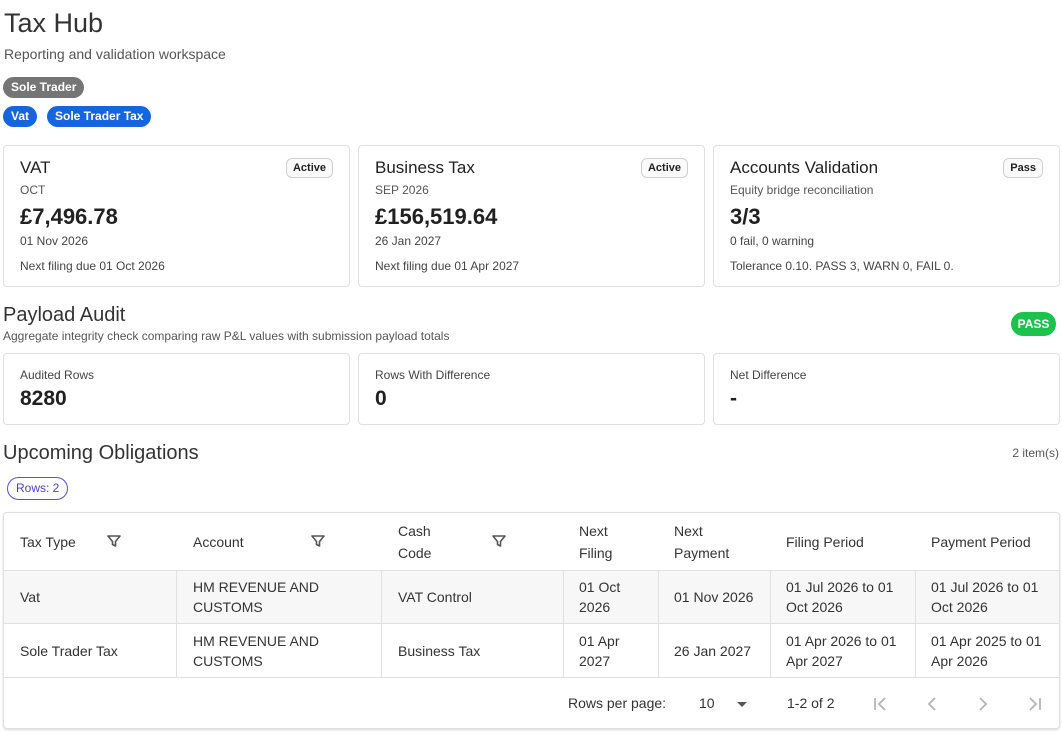  Describe the element at coordinates (811, 703) in the screenshot. I see `pagination-range: 1-2 of 2` at that location.